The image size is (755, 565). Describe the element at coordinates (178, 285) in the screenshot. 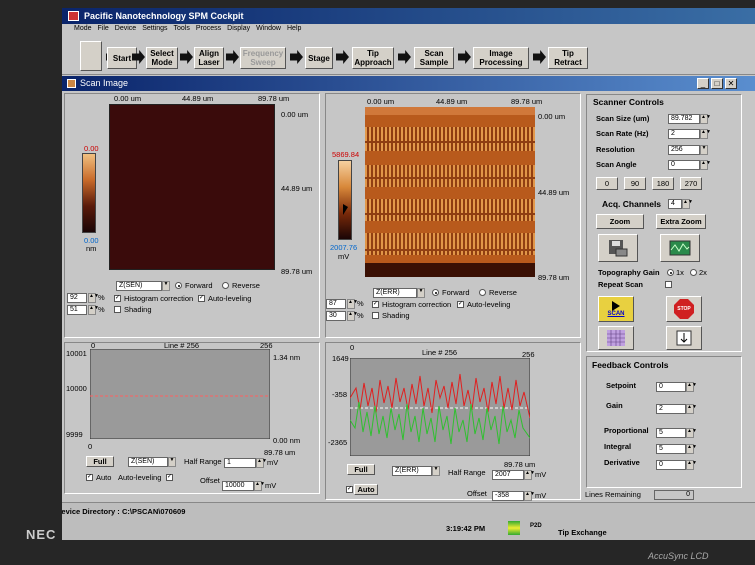

I see `left-forward-radio` at that location.